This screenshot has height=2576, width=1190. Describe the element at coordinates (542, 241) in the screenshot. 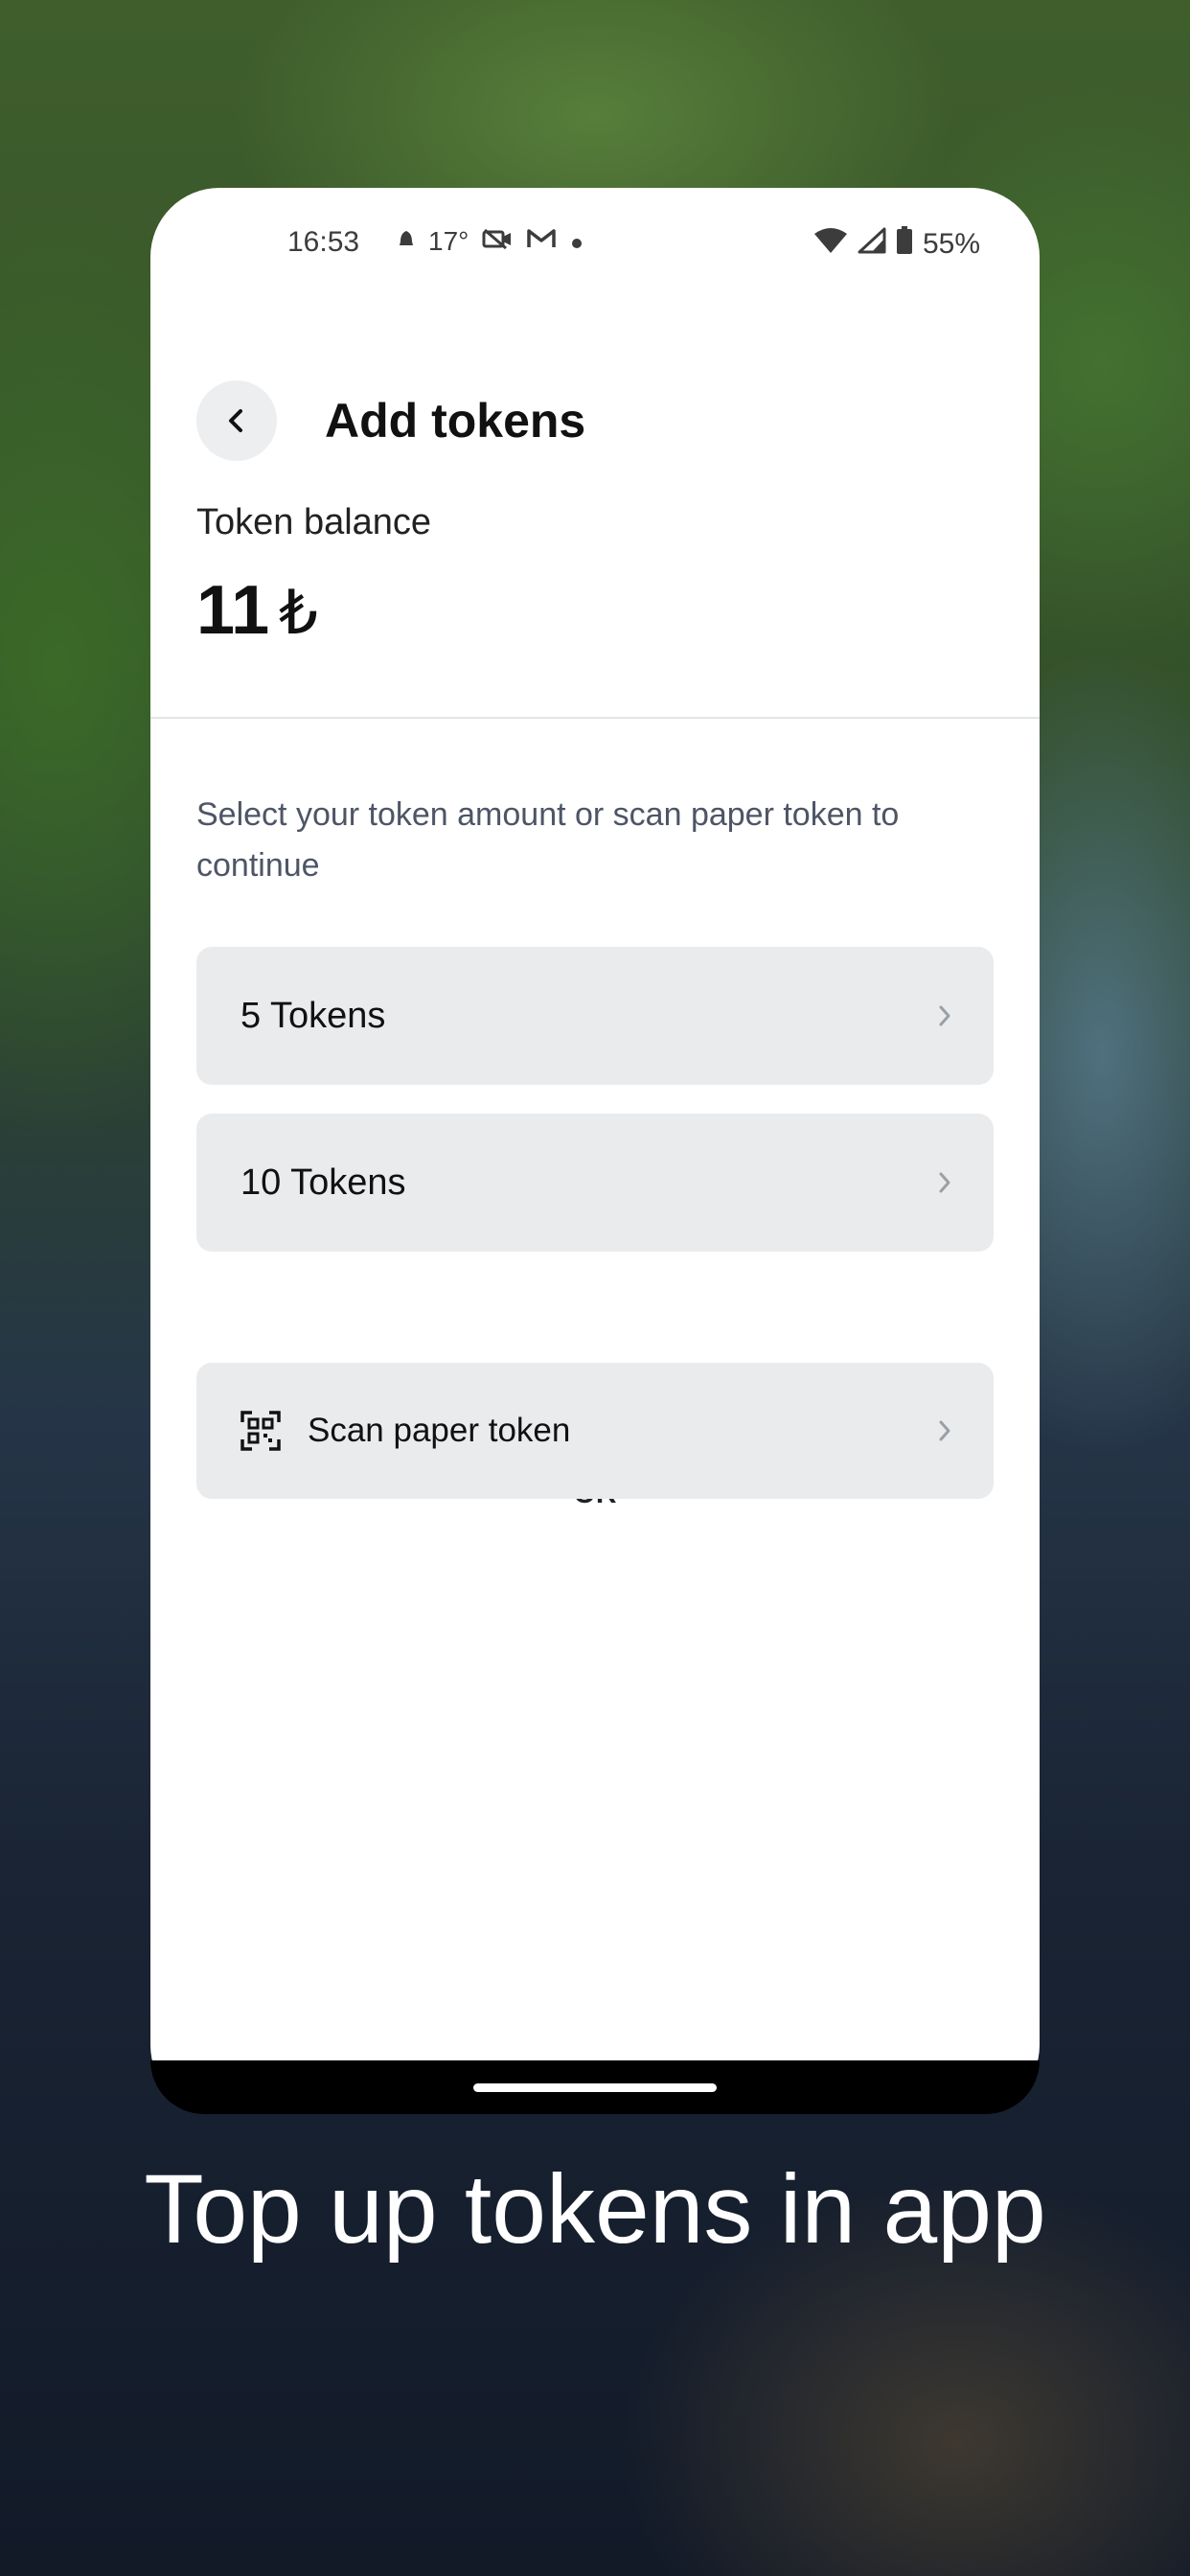

I see `gmail-icon` at that location.